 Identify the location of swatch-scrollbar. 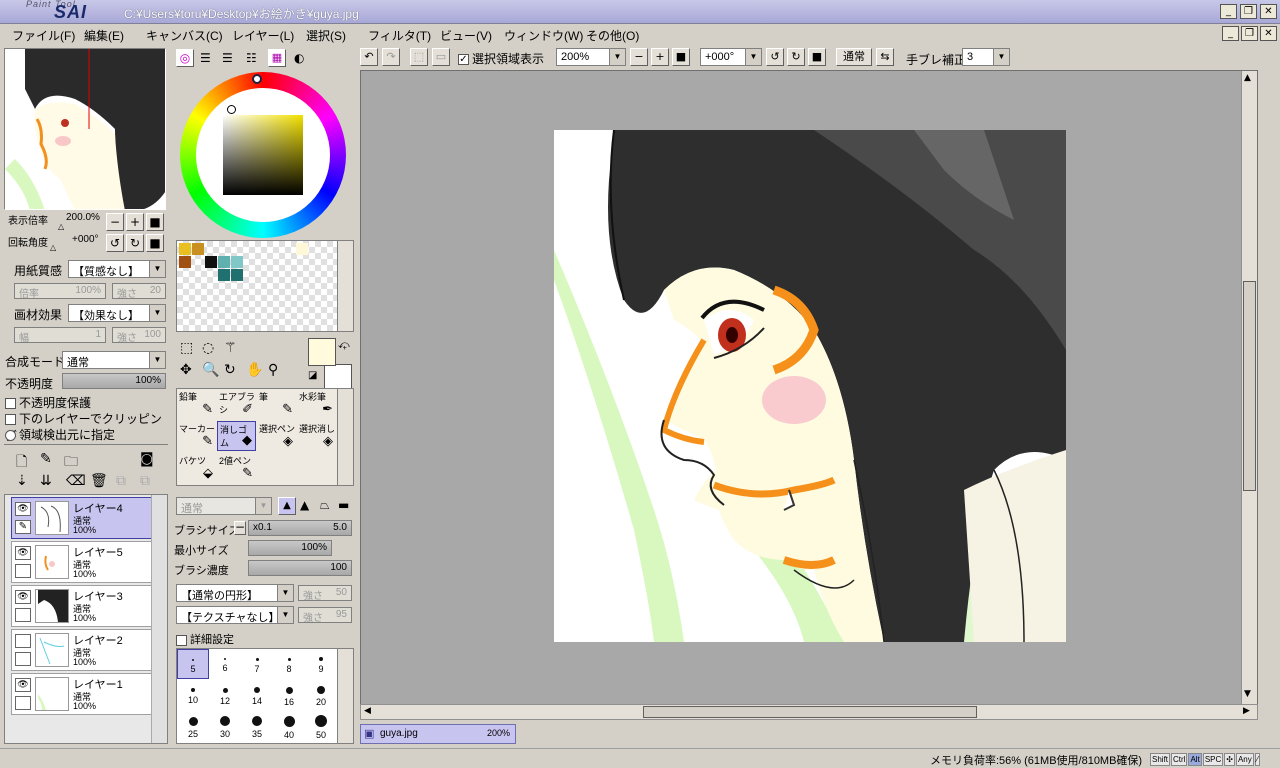
(345, 286).